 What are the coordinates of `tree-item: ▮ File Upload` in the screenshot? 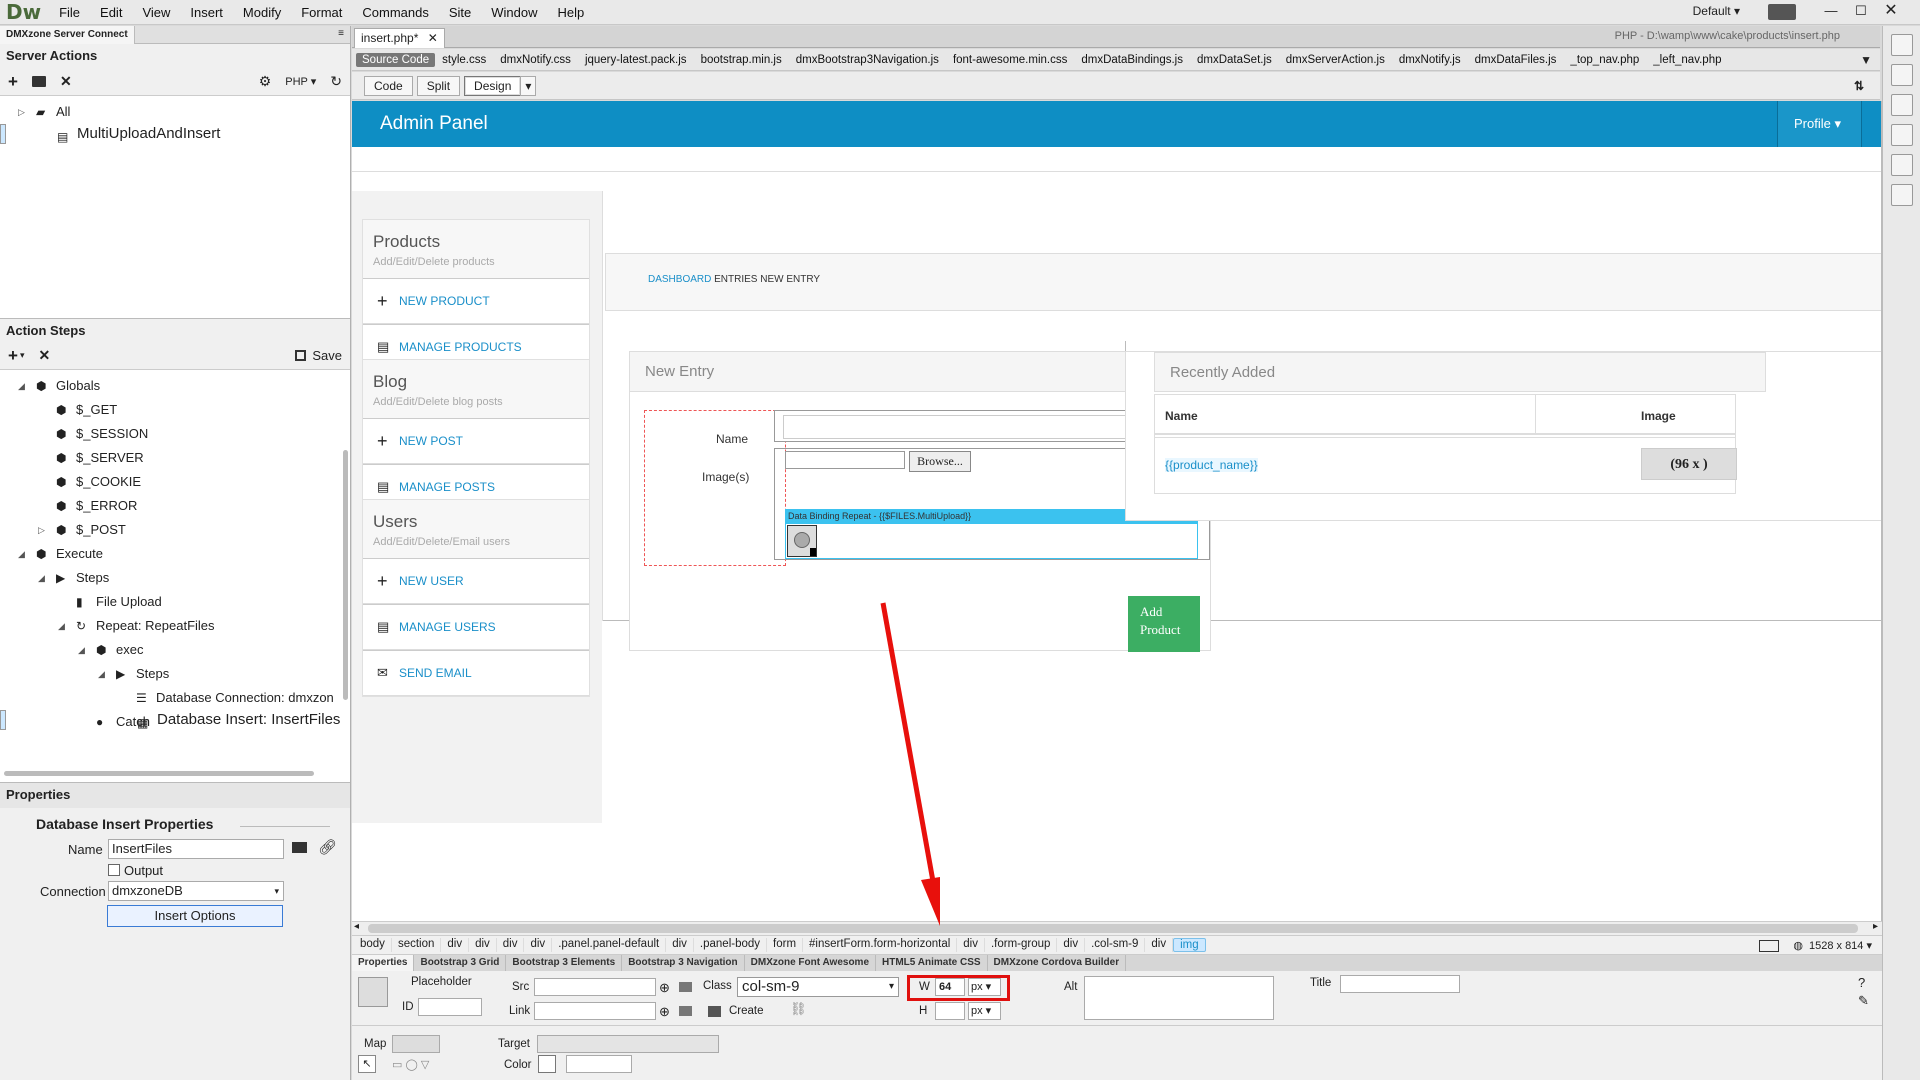 It's located at (175, 602).